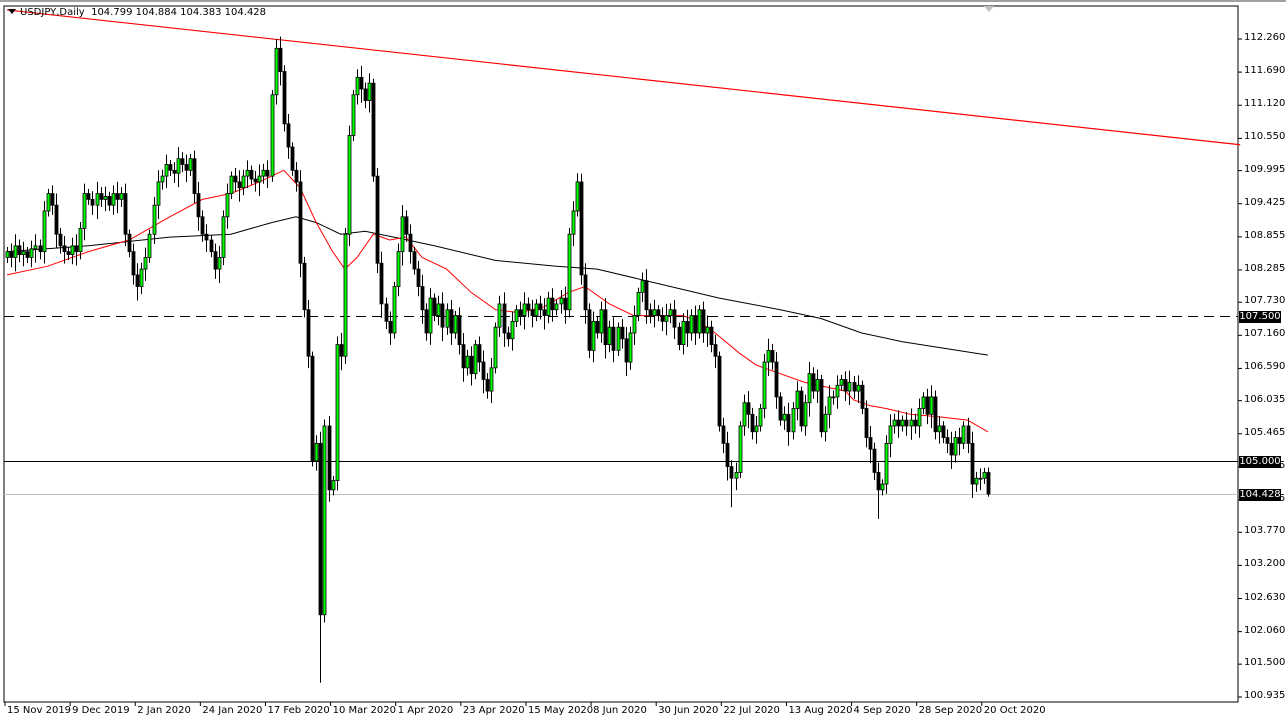 Image resolution: width=1286 pixels, height=724 pixels. What do you see at coordinates (1265, 564) in the screenshot?
I see `y-tick-label: 103.200` at bounding box center [1265, 564].